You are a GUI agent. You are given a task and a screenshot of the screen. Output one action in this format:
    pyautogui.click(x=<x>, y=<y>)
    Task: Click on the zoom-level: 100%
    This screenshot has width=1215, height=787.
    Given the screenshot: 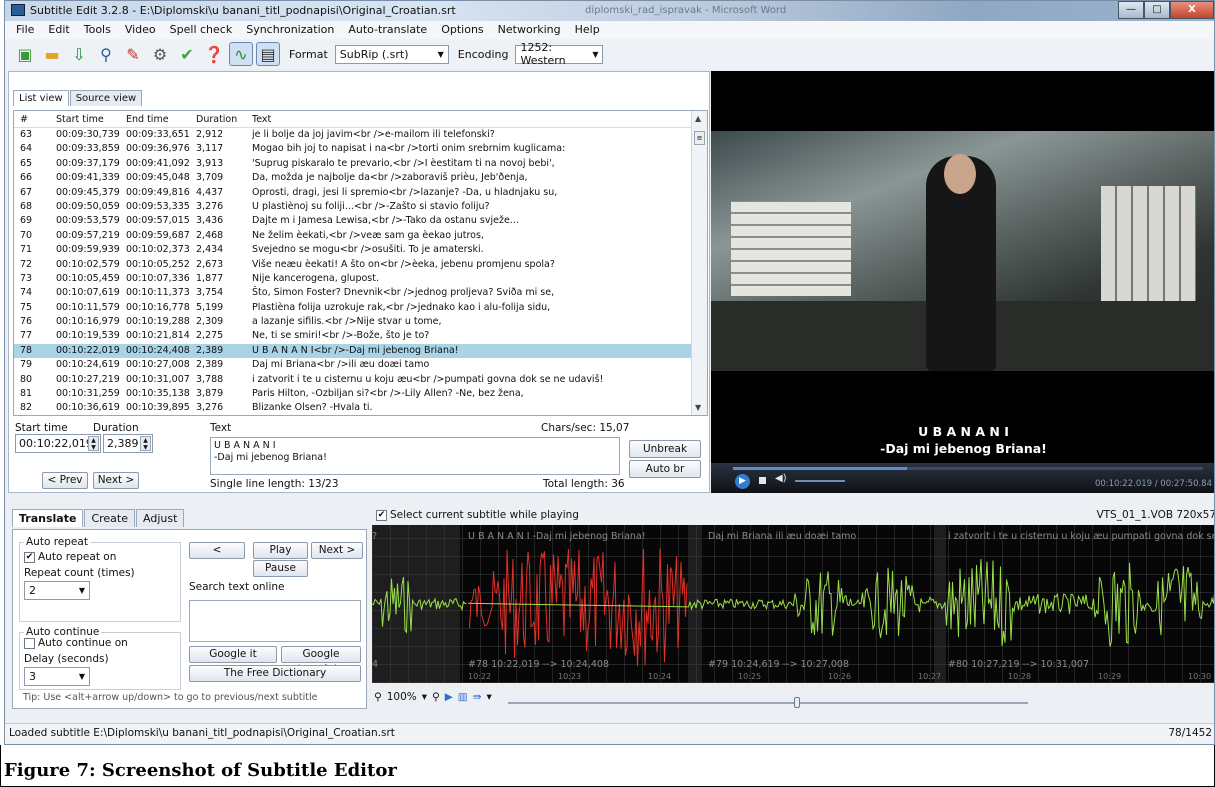 What is the action you would take?
    pyautogui.click(x=402, y=697)
    